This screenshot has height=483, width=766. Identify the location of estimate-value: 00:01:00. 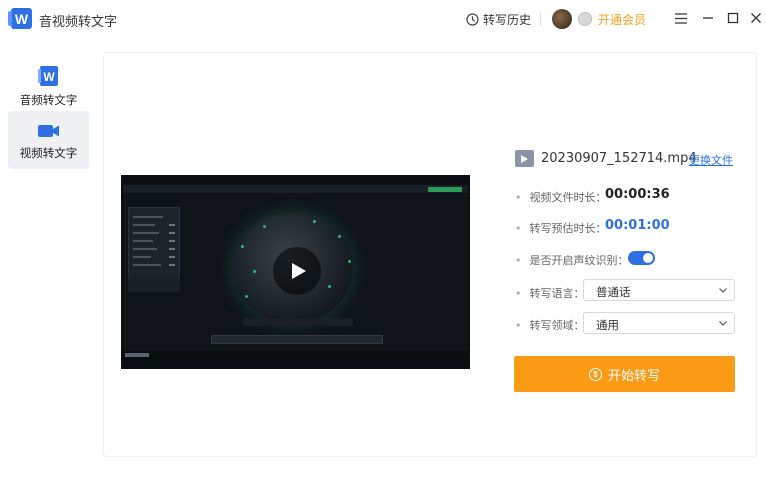
(637, 225).